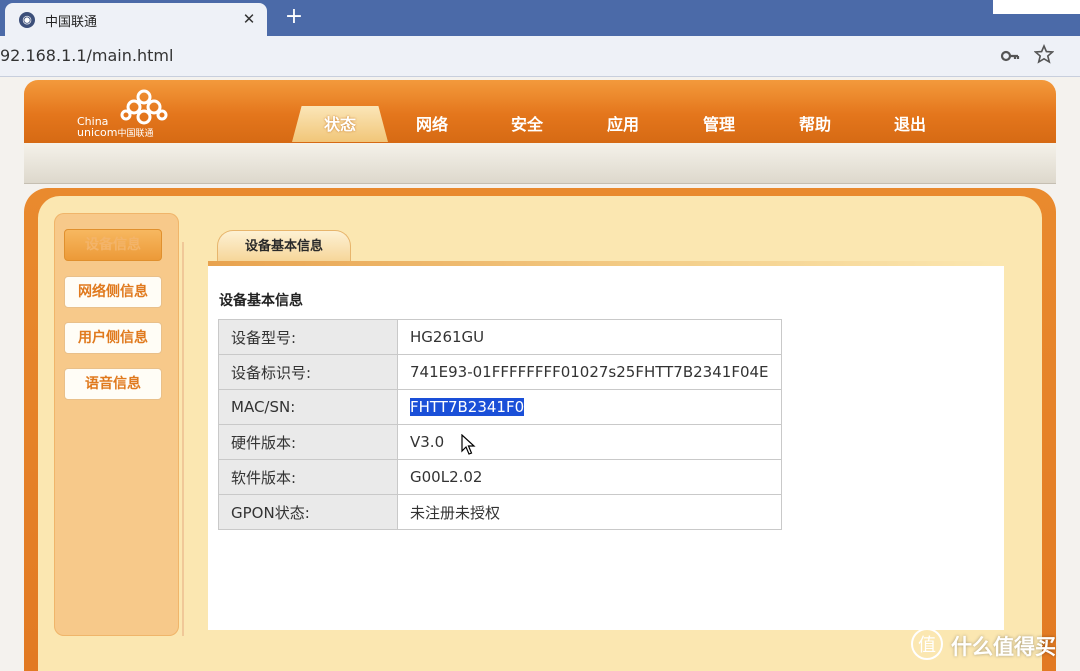 This screenshot has width=1080, height=671. Describe the element at coordinates (144, 107) in the screenshot. I see `unicom-knot-logo-icon` at that location.